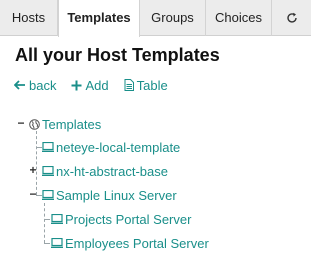 The height and width of the screenshot is (271, 320). I want to click on page-title: All your Host Templates, so click(117, 55).